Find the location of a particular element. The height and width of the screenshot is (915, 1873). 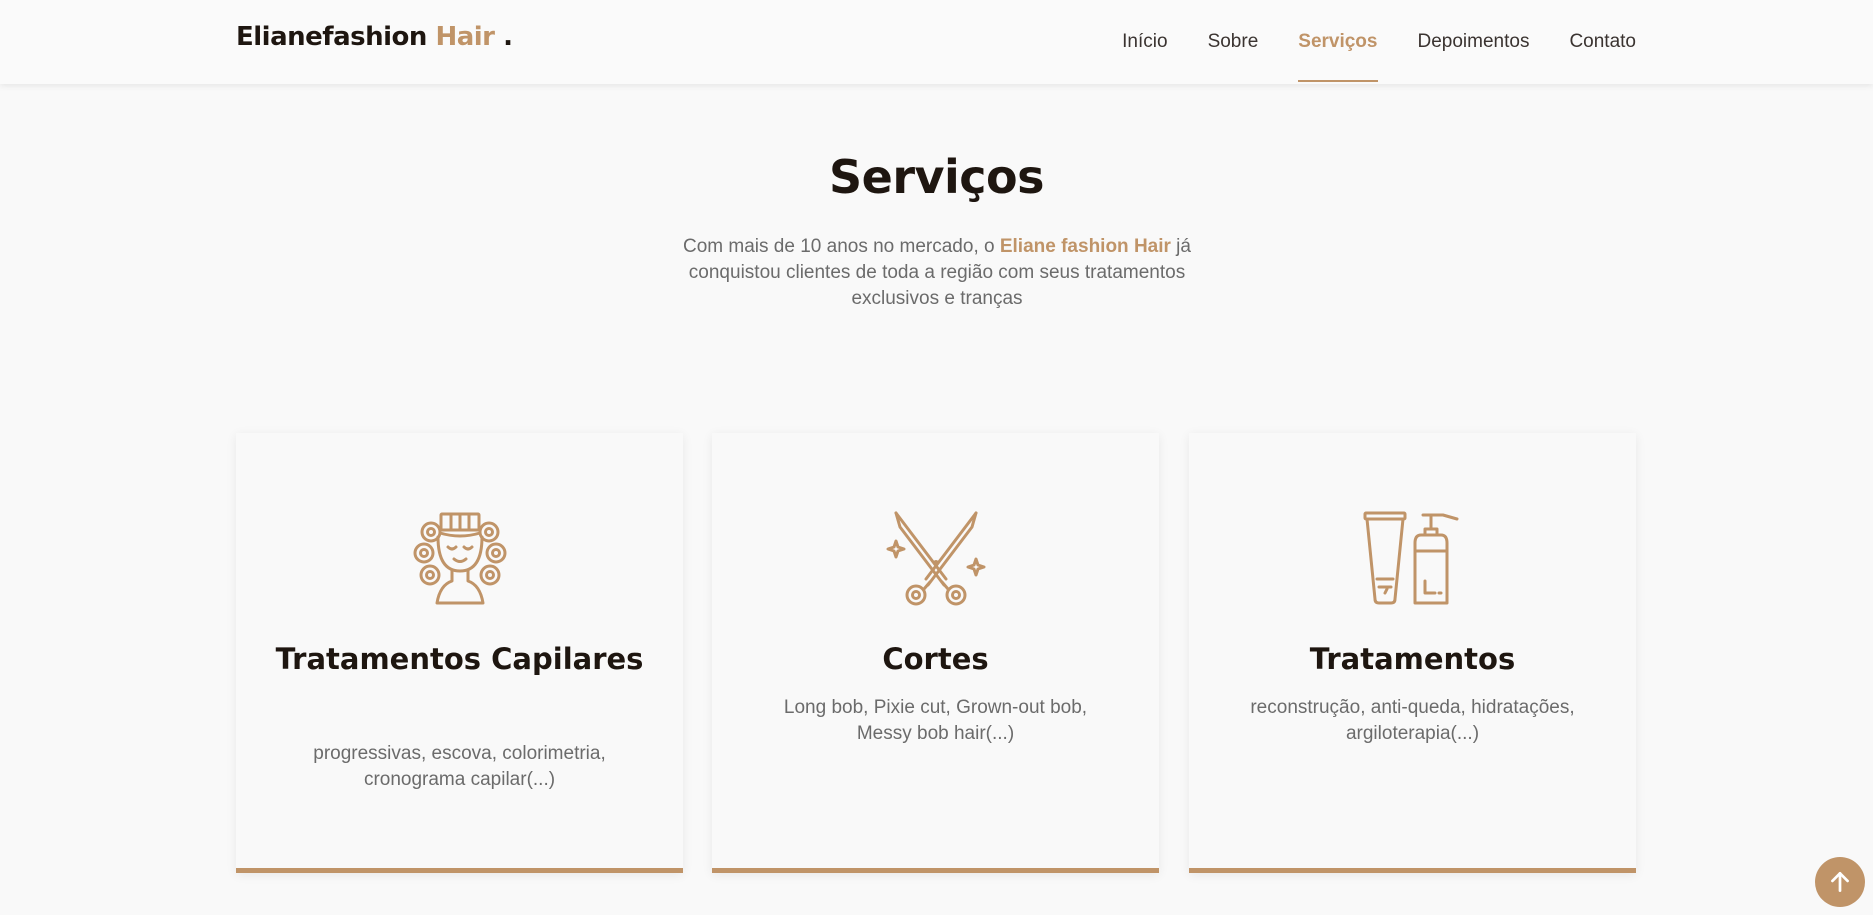

nav-sobre: Sobre is located at coordinates (1233, 42).